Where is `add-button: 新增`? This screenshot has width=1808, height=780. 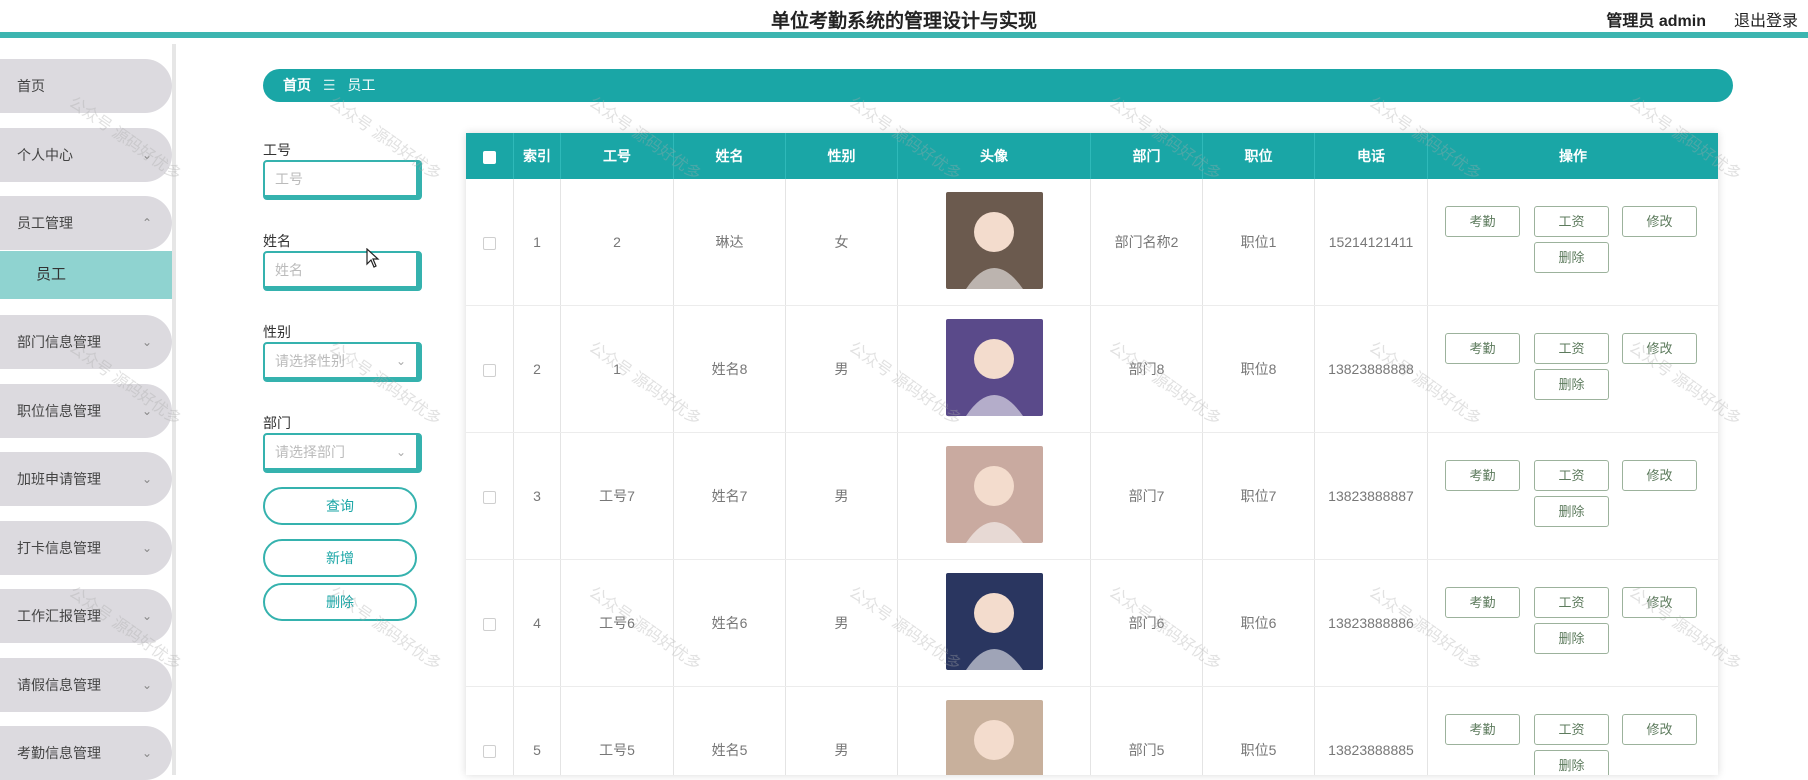
add-button: 新增 is located at coordinates (340, 558).